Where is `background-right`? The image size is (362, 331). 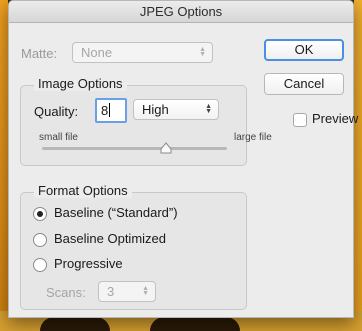 background-right is located at coordinates (358, 165).